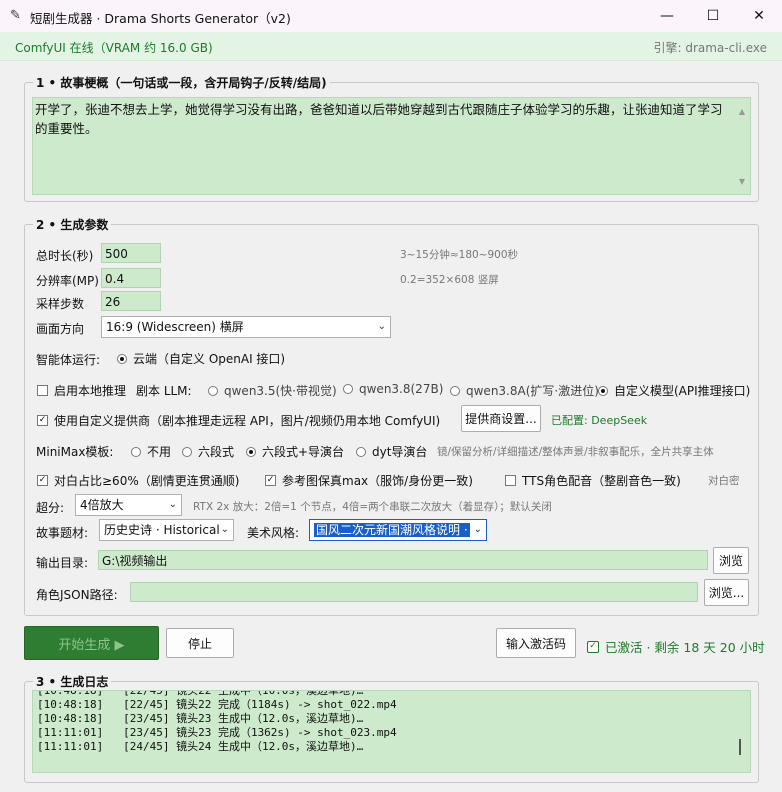  Describe the element at coordinates (273, 533) in the screenshot. I see `style-label: 美术风格:` at that location.